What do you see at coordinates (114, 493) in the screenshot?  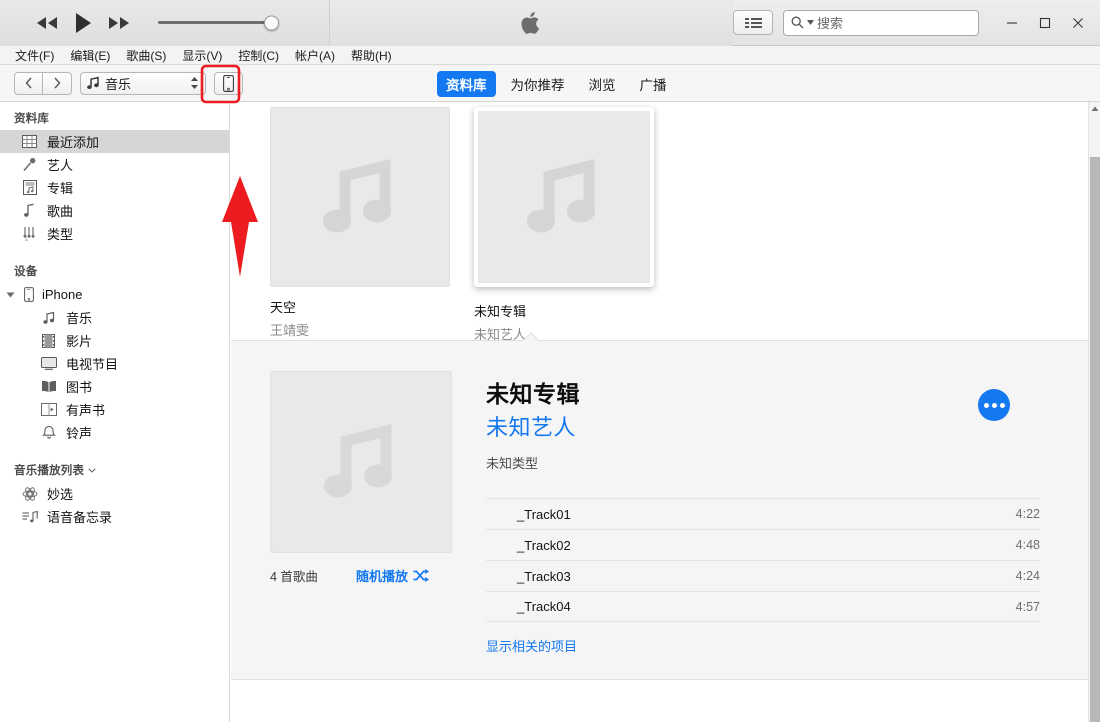 I see `sidebar-item-genius: 妙选` at bounding box center [114, 493].